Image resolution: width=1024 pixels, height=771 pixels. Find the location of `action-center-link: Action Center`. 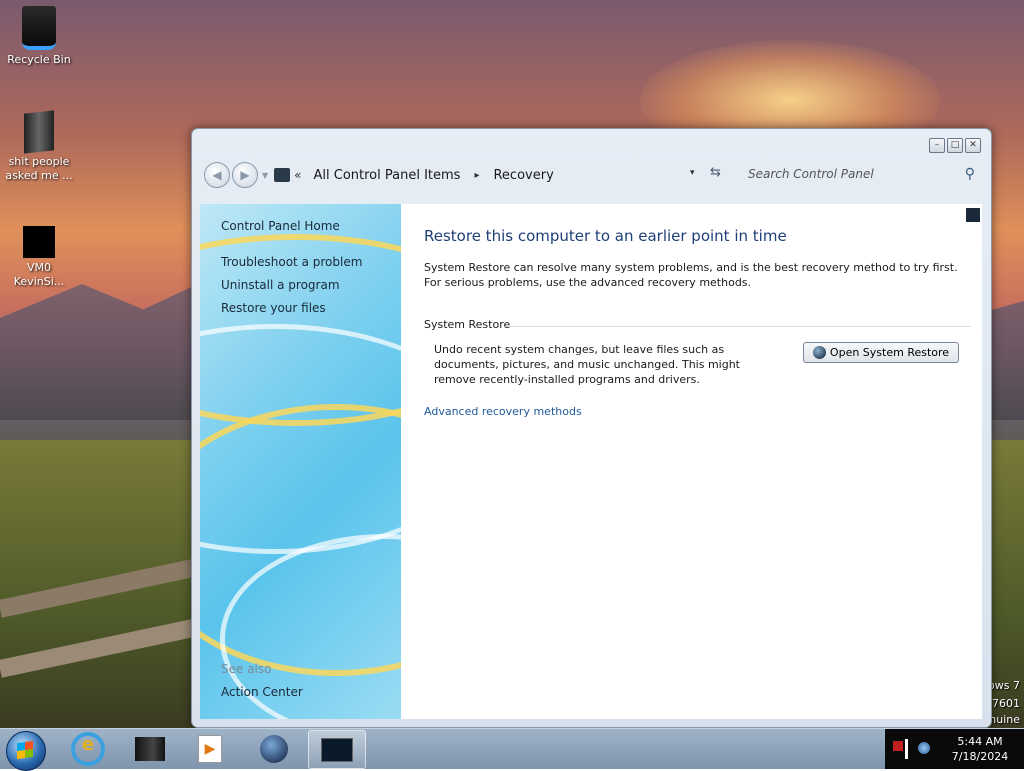

action-center-link: Action Center is located at coordinates (262, 692).